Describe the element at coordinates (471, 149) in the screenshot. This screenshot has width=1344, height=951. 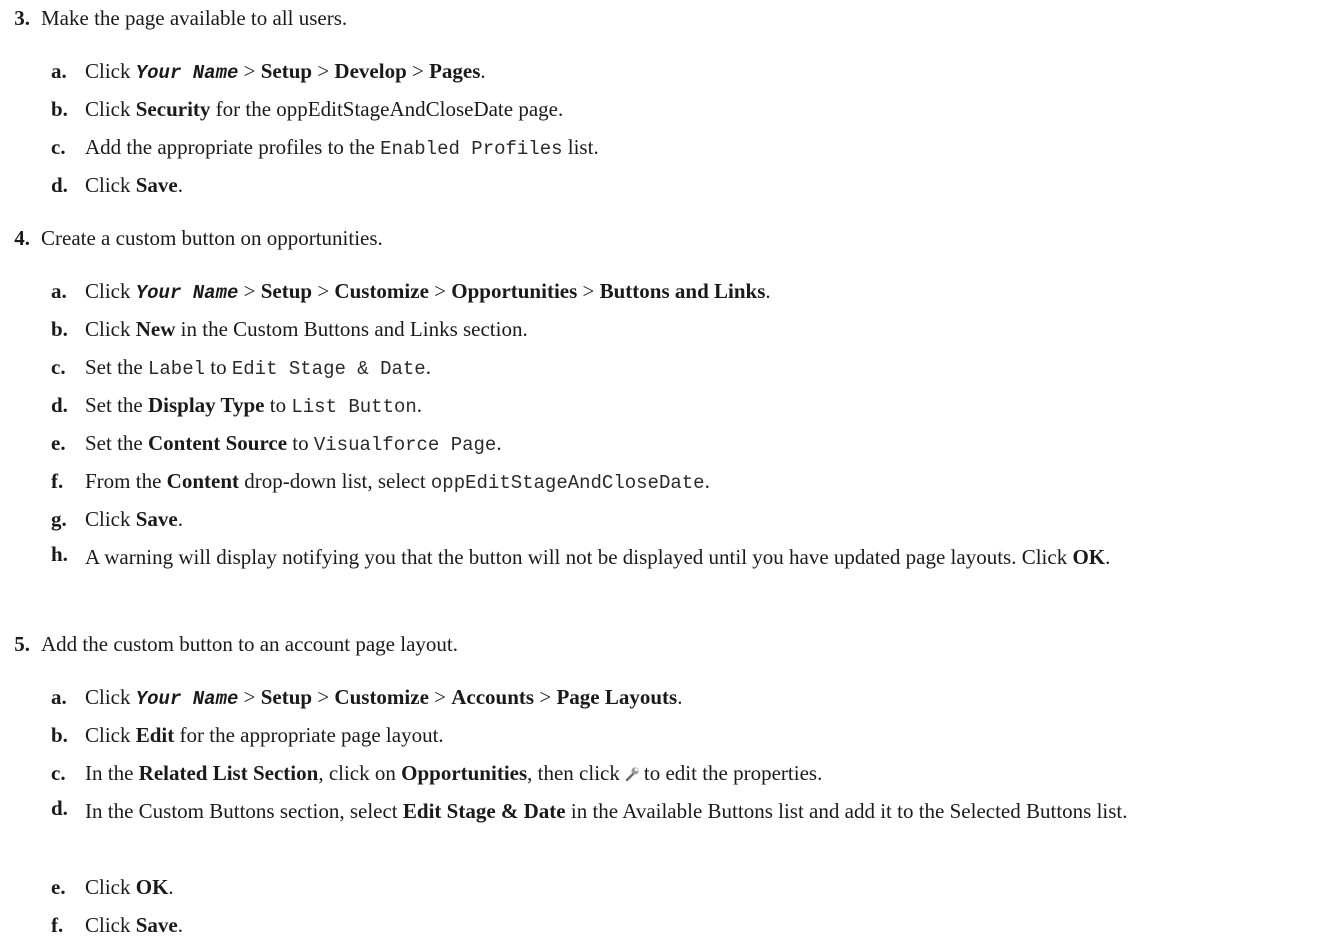
I see `code-enabled-profiles: Enabled Profiles` at that location.